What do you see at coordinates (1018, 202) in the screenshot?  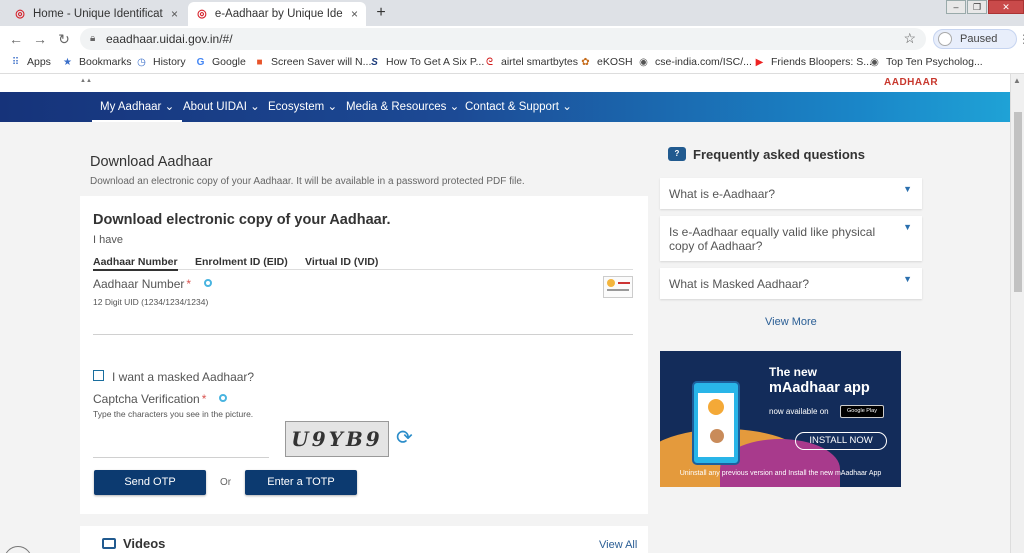 I see `scrollbar-thumb` at bounding box center [1018, 202].